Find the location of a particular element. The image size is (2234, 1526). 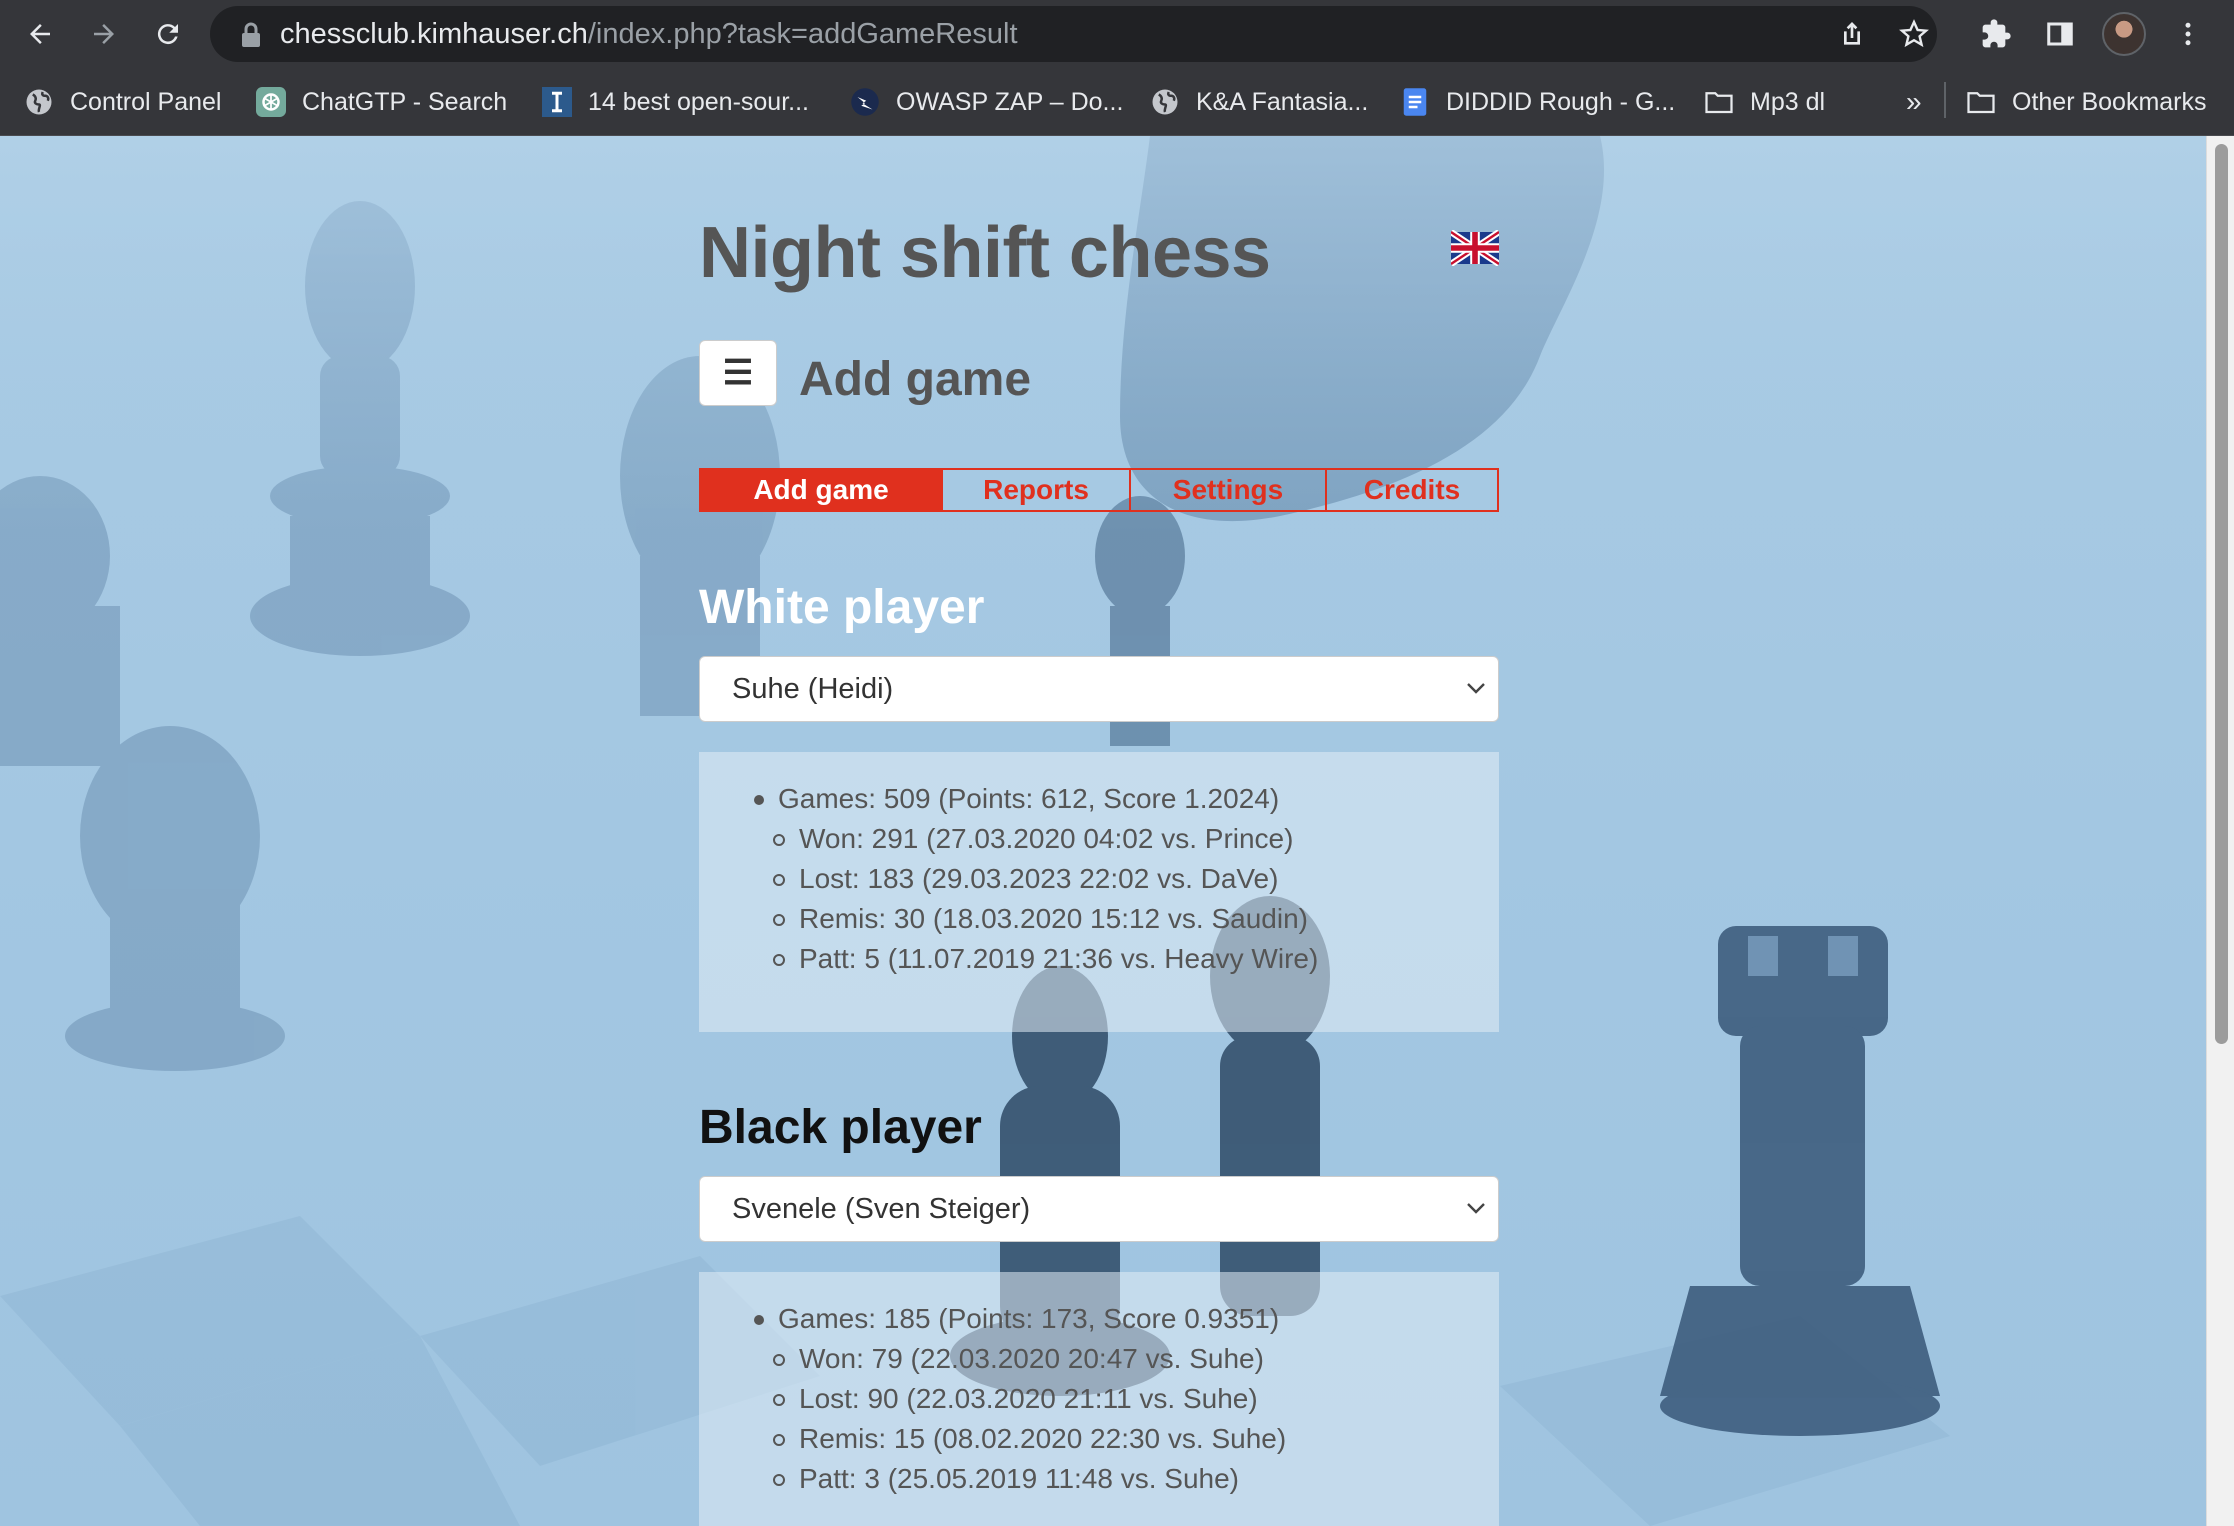

kebab-menu-icon is located at coordinates (2188, 34).